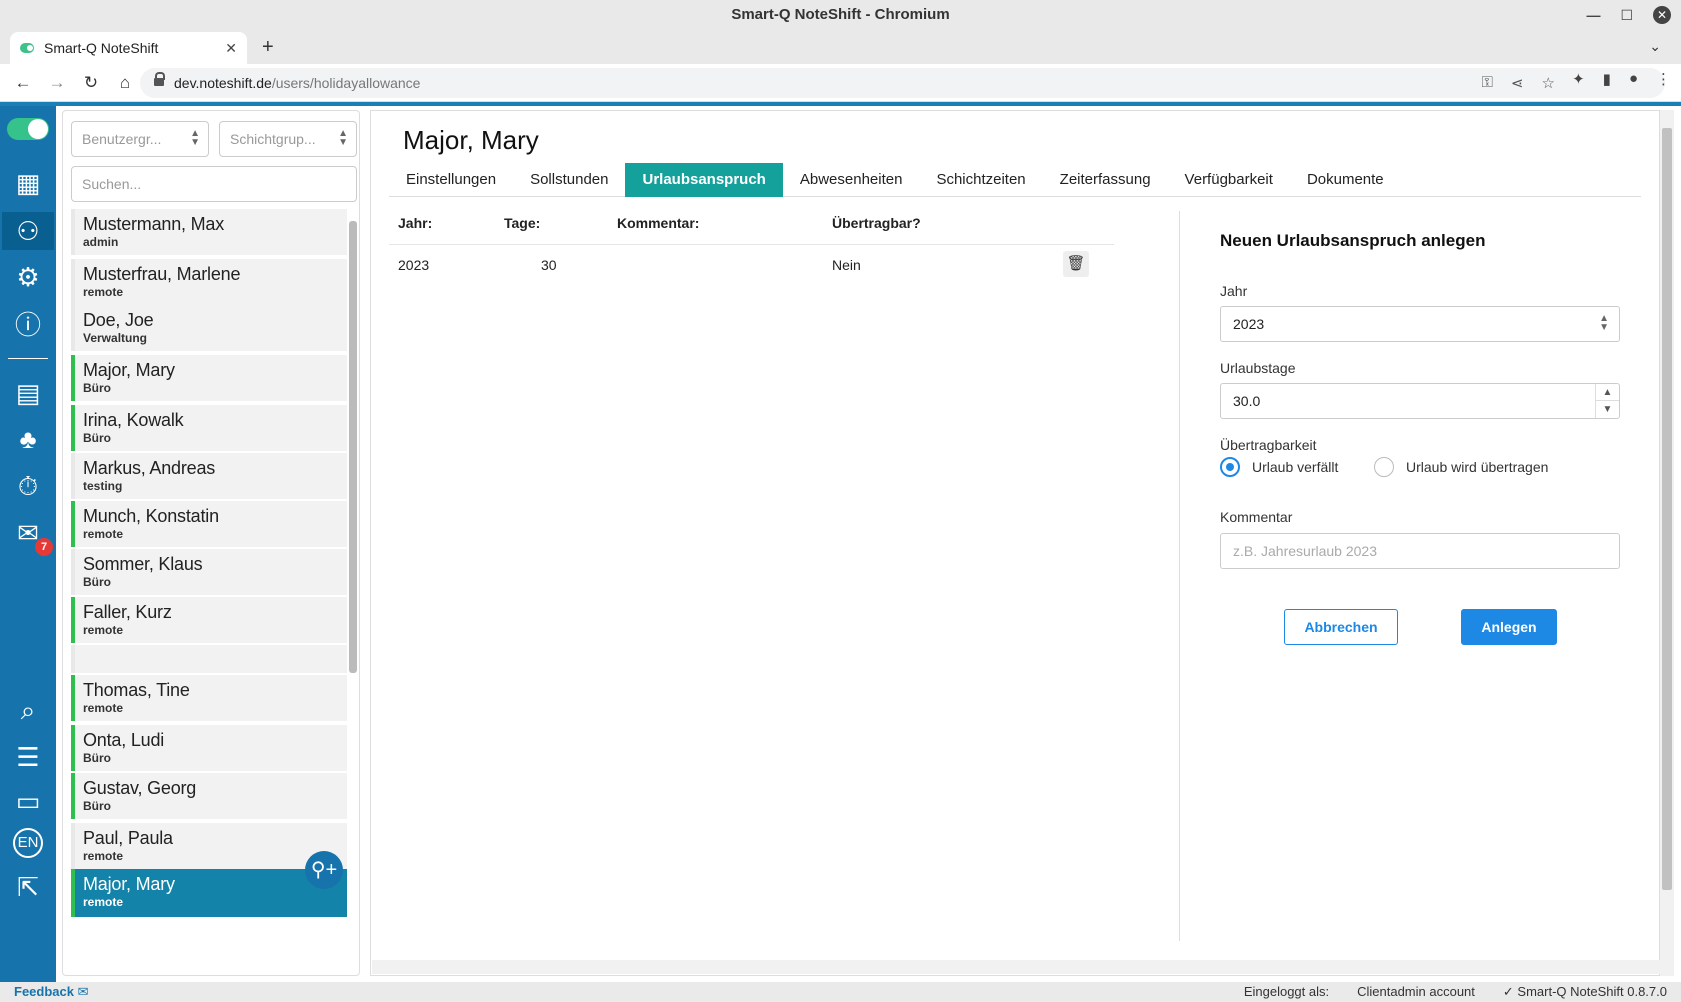  What do you see at coordinates (324, 870) in the screenshot?
I see `add-user-button: ⚲+` at bounding box center [324, 870].